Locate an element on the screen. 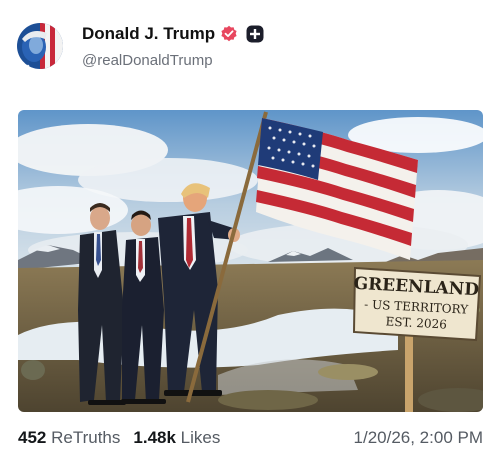 Image resolution: width=500 pixels, height=460 pixels. author-handle: @realDonaldTrump is located at coordinates (147, 60).